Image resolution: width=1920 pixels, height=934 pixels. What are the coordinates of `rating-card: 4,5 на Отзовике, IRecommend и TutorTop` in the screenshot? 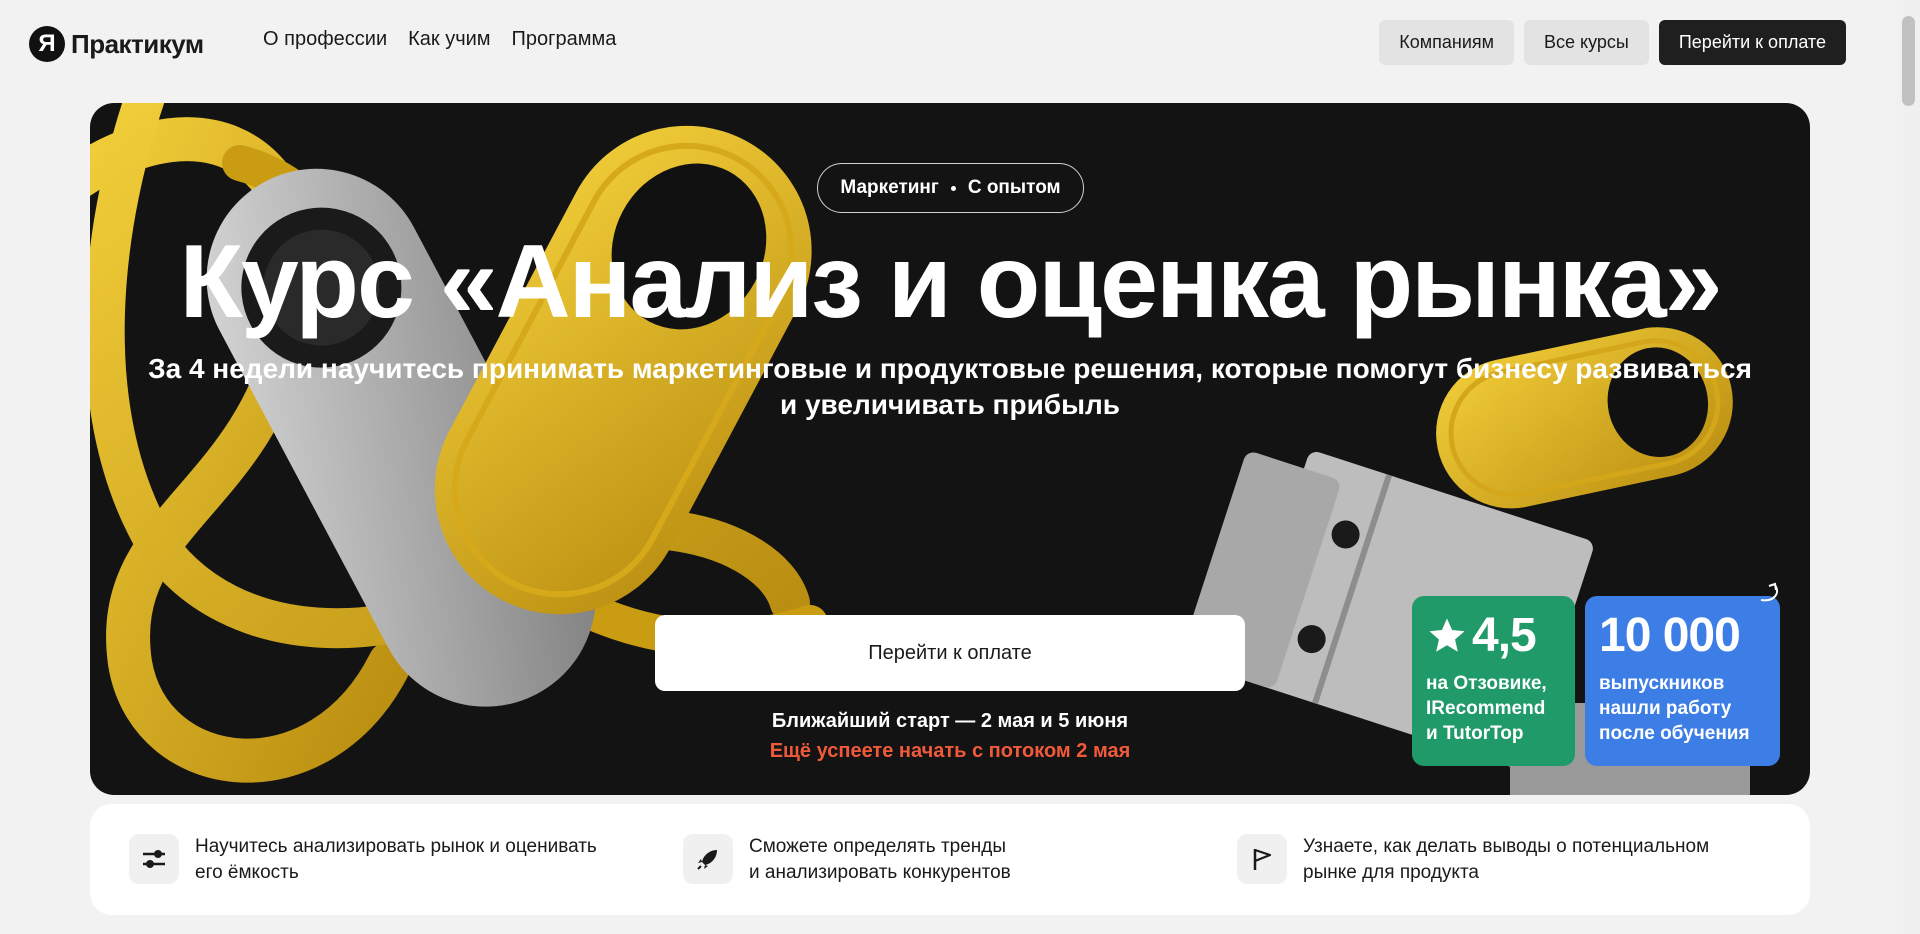 It's located at (1493, 681).